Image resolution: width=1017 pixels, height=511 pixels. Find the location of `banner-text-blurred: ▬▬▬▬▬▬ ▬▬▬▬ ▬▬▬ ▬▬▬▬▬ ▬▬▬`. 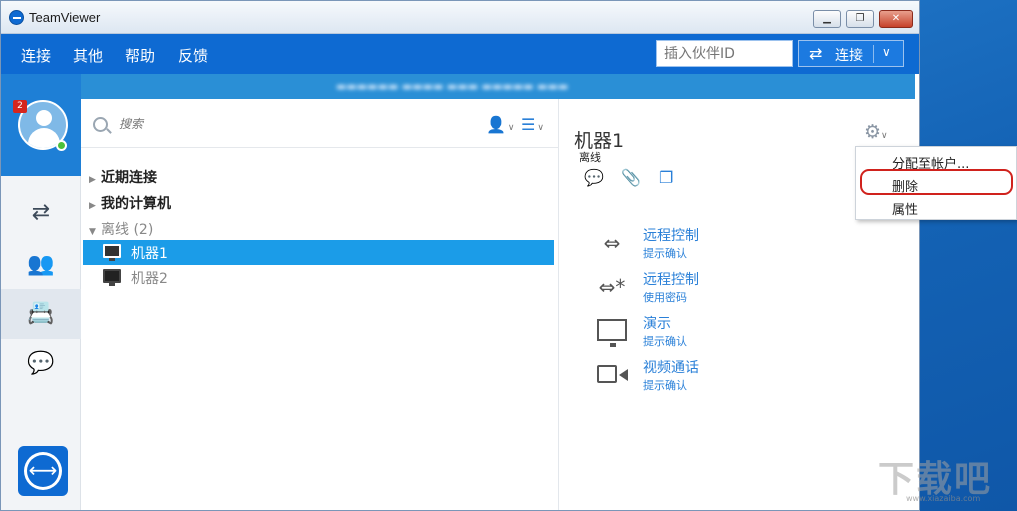

banner-text-blurred: ▬▬▬▬▬▬ ▬▬▬▬ ▬▬▬ ▬▬▬▬▬ ▬▬▬ is located at coordinates (452, 86).